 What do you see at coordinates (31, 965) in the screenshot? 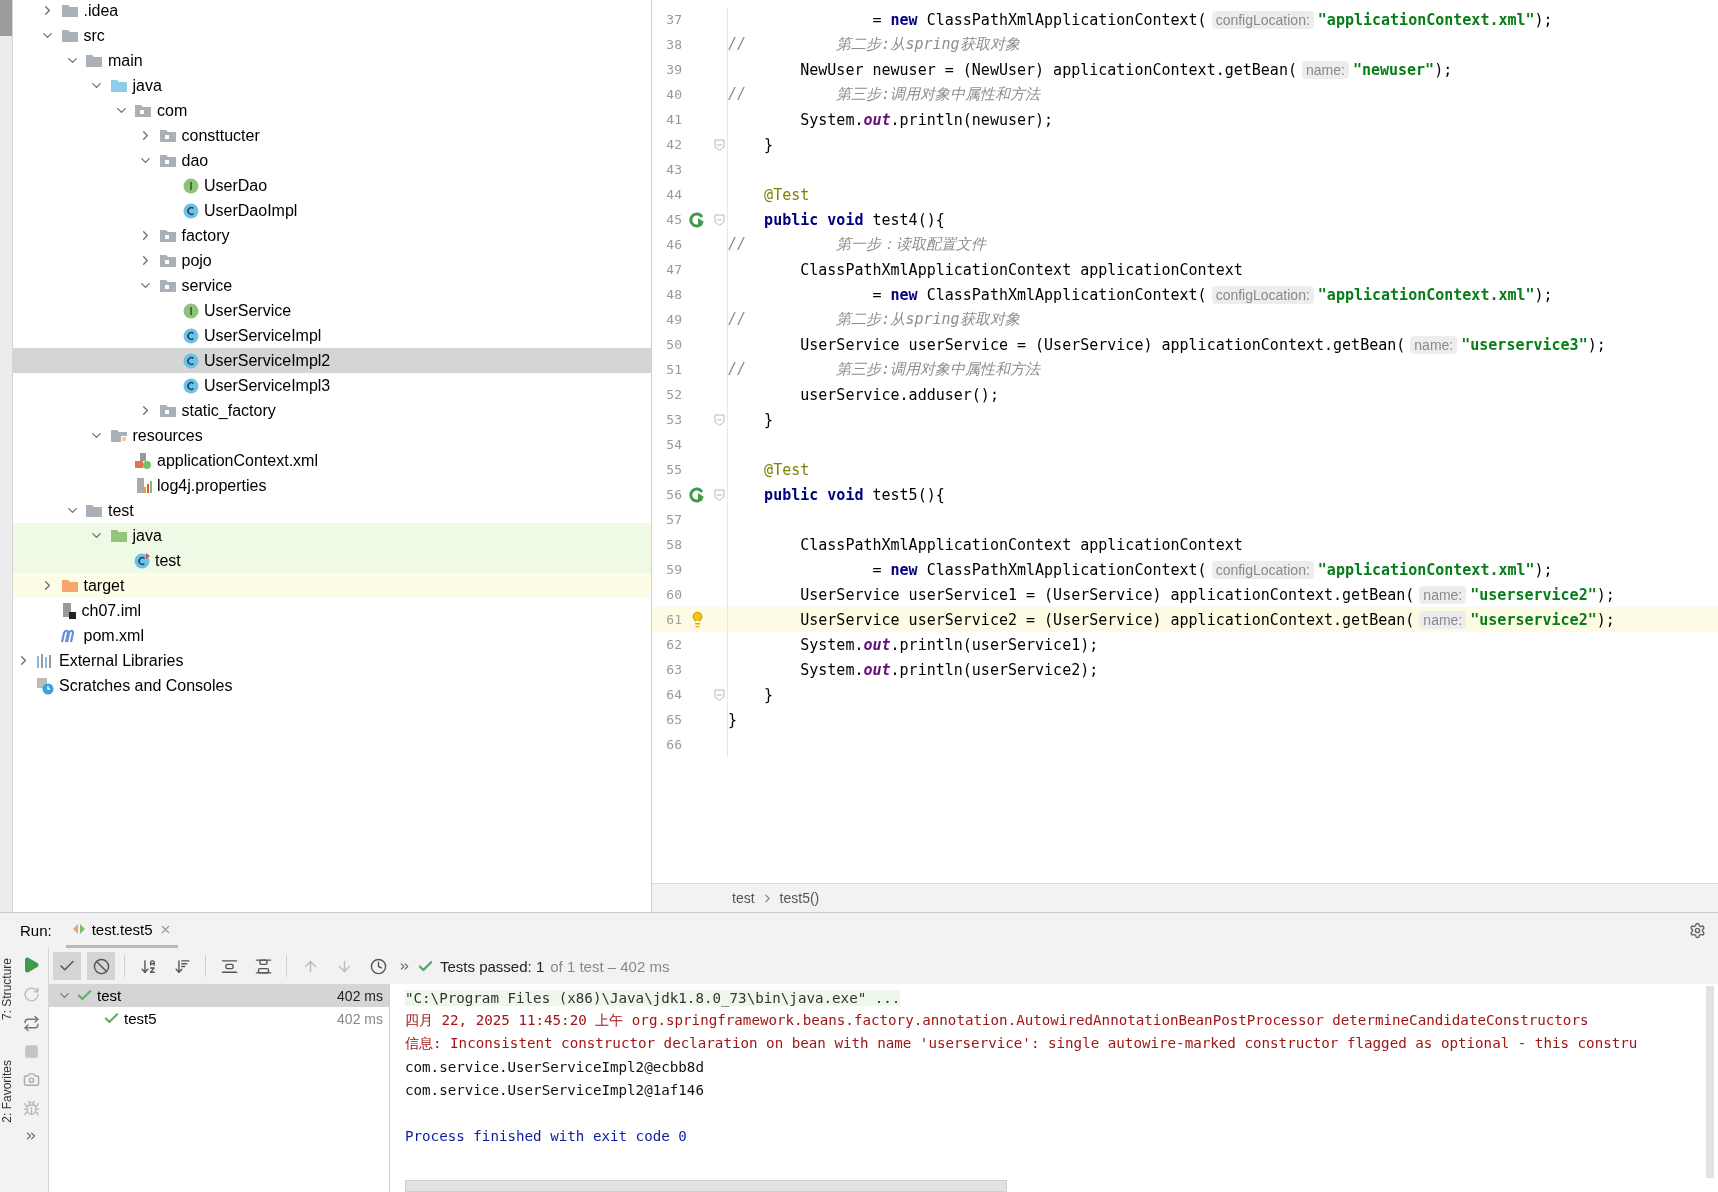
I see `run-icon` at bounding box center [31, 965].